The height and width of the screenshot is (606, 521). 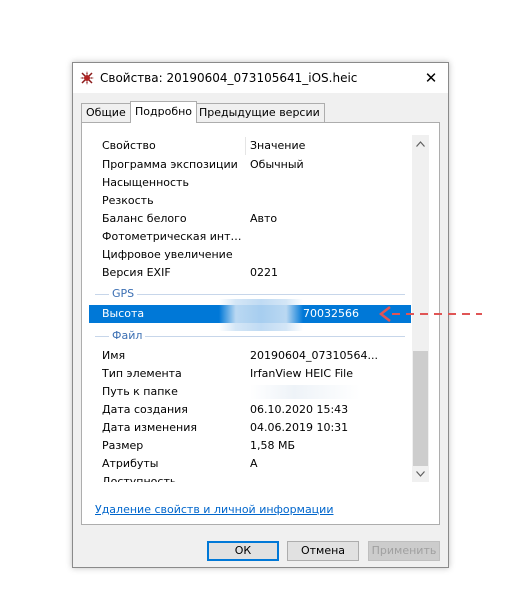 I want to click on close-icon: ✕, so click(x=431, y=78).